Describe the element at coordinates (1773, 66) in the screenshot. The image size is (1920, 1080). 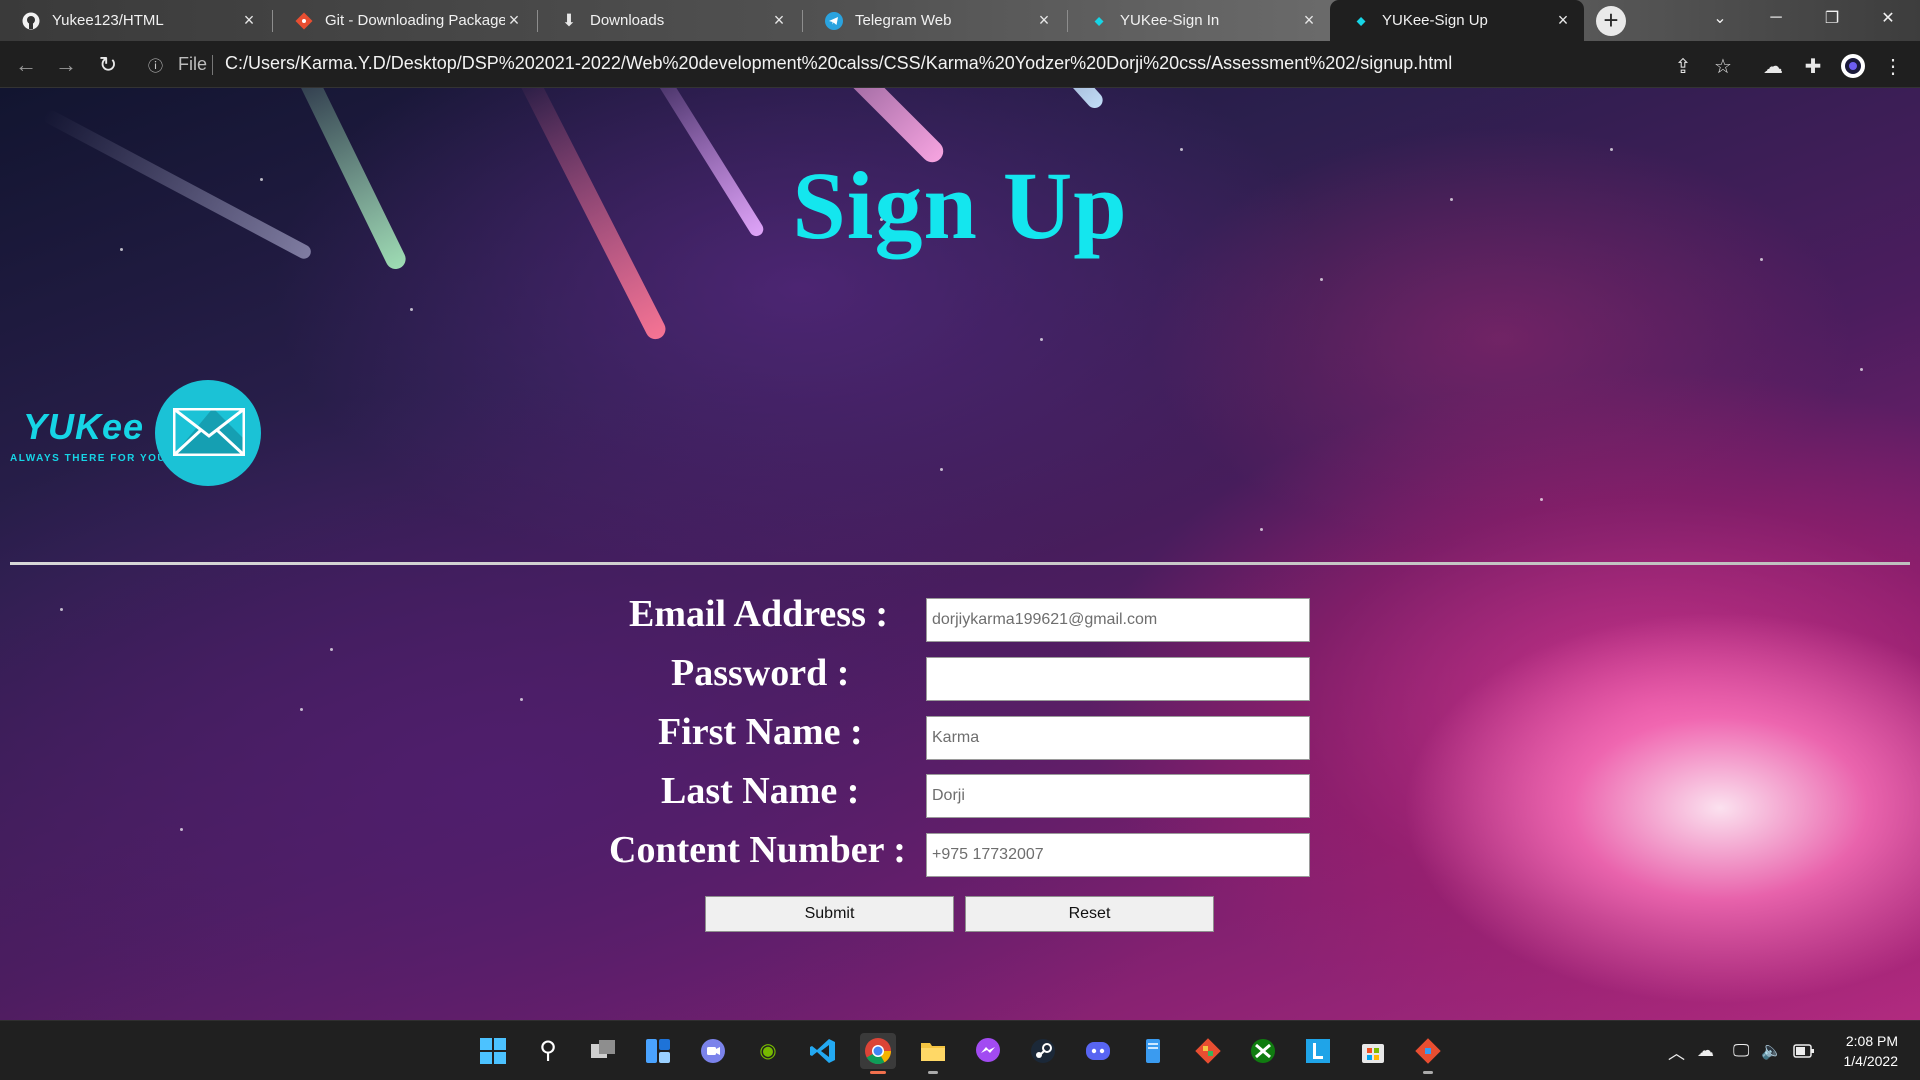
I see `cloud-extension-icon: ☁` at that location.